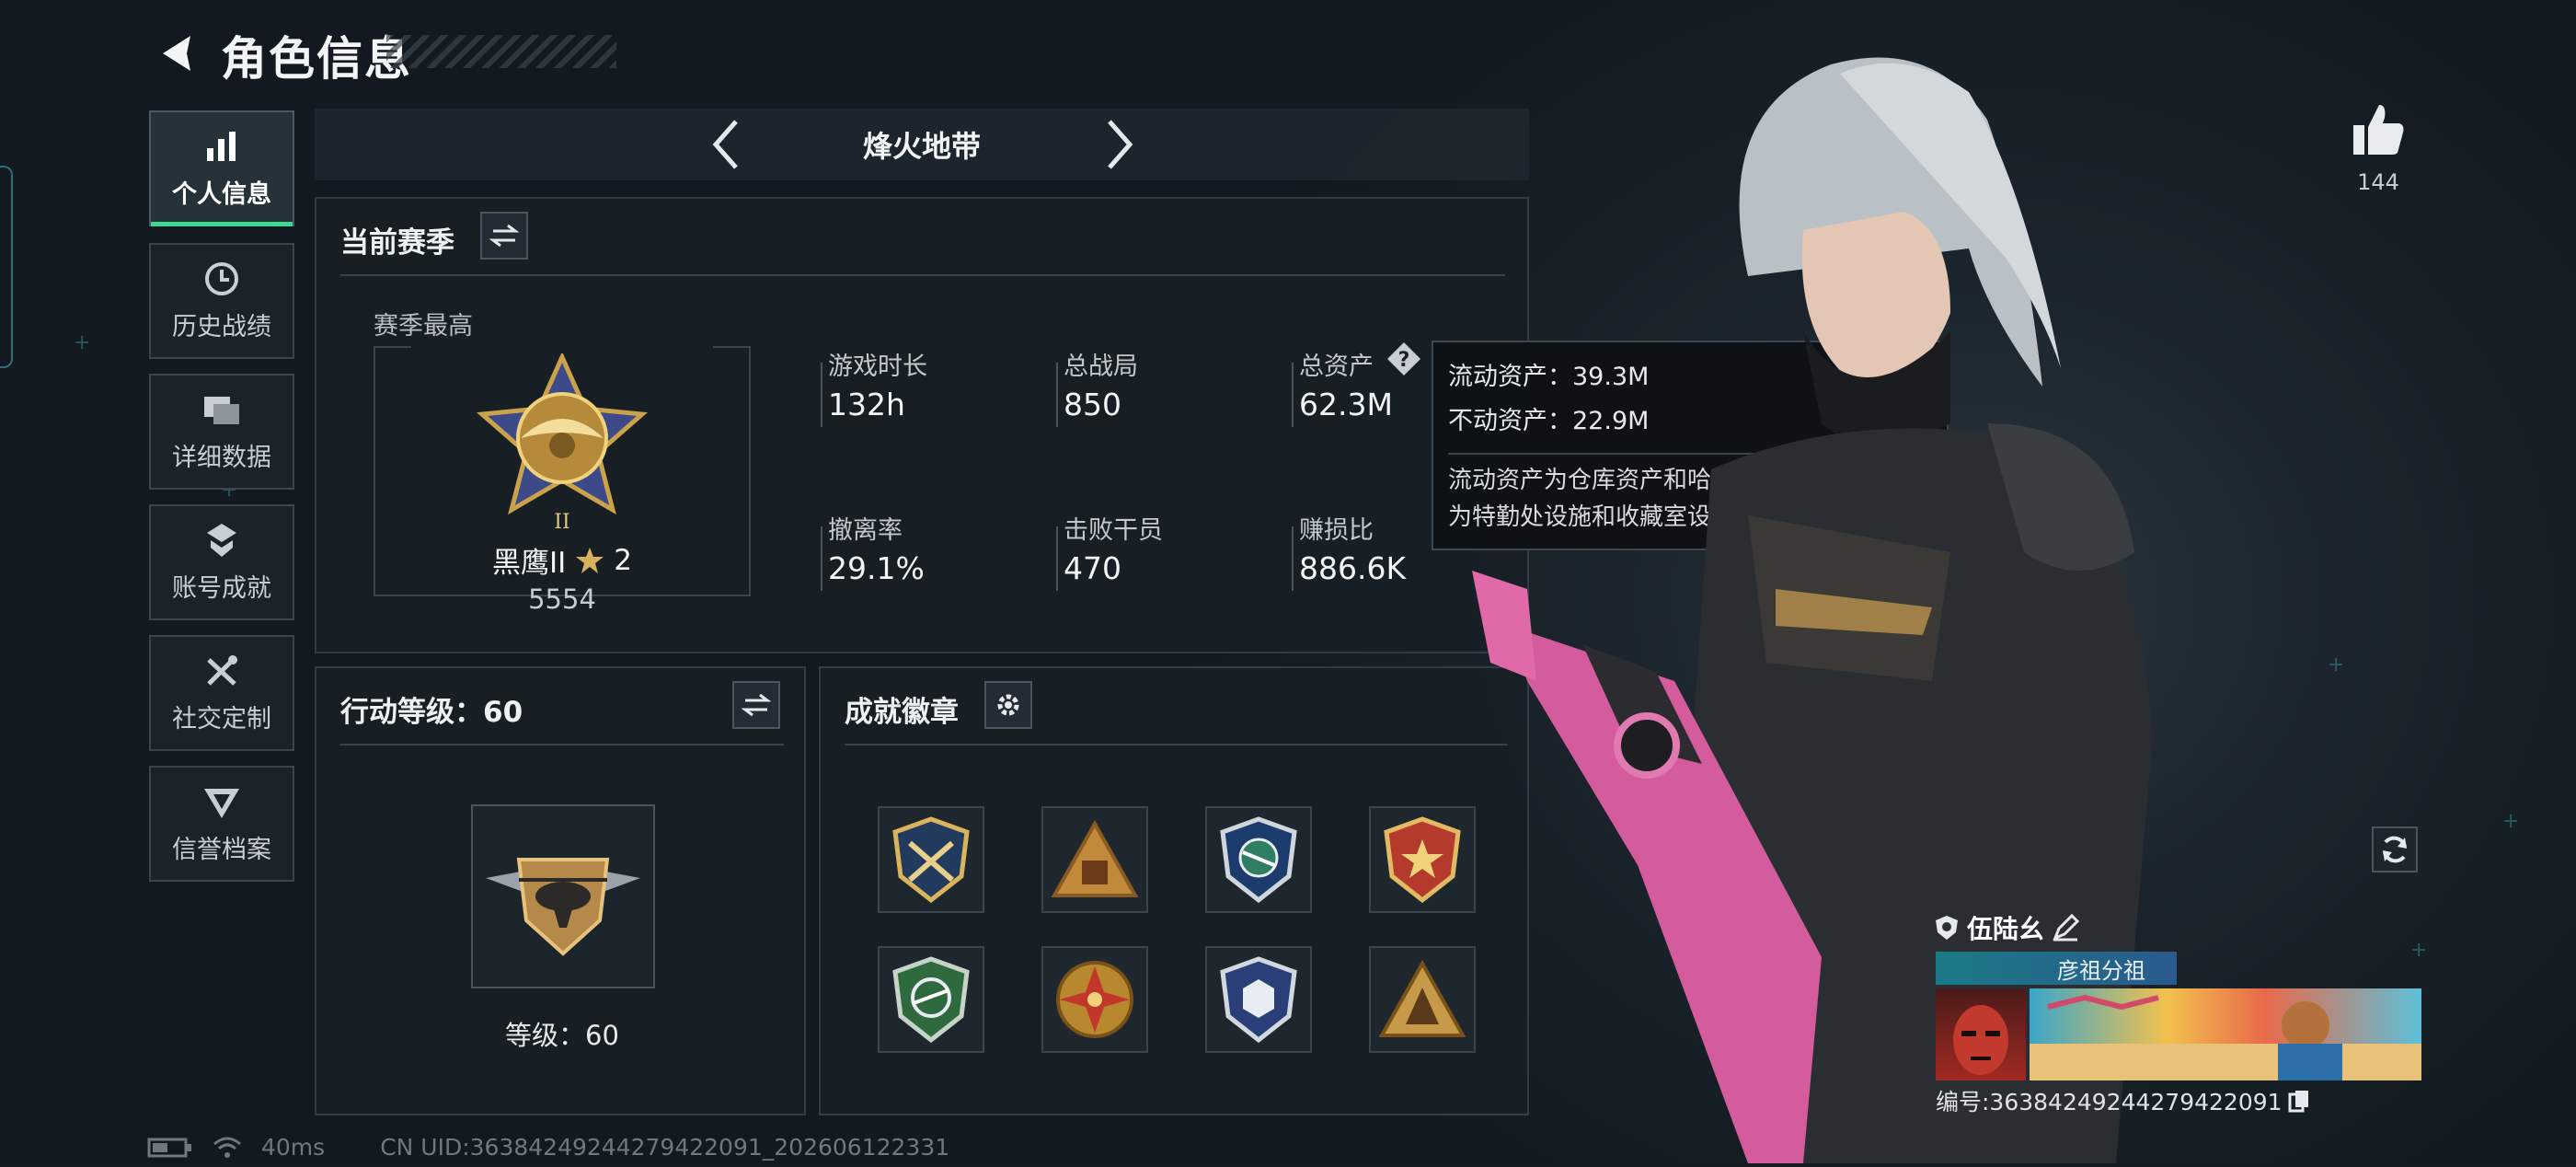 The width and height of the screenshot is (2576, 1167). Describe the element at coordinates (6, 267) in the screenshot. I see `edge-bracket` at that location.